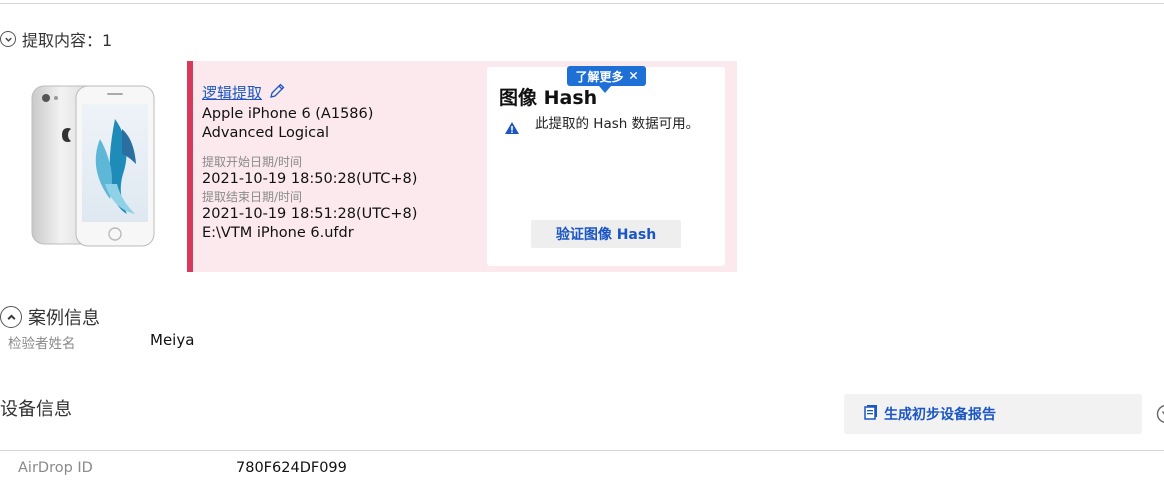  Describe the element at coordinates (606, 234) in the screenshot. I see `verify-hash-button: 验证图像 Hash` at that location.